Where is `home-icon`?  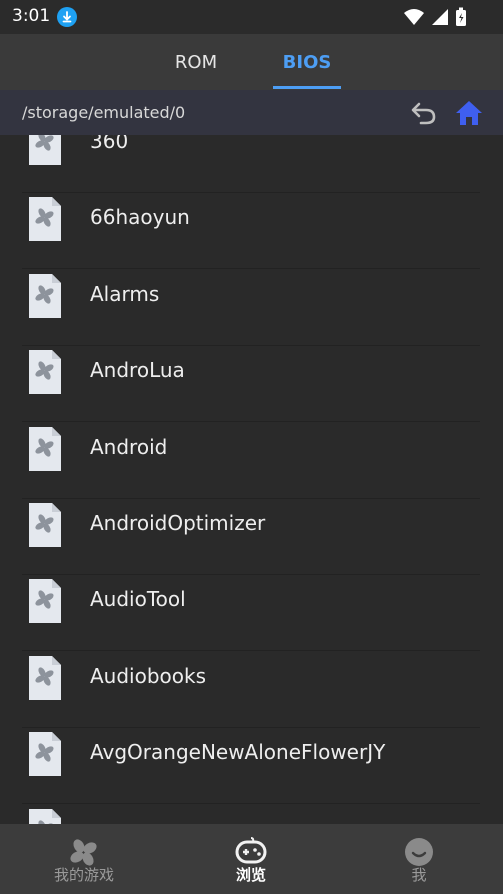 home-icon is located at coordinates (469, 113).